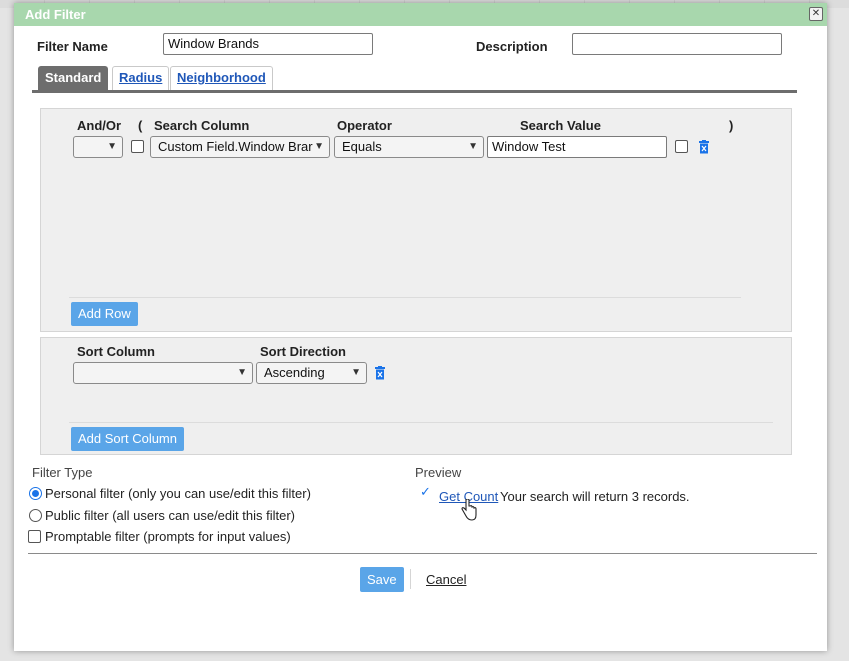 This screenshot has width=849, height=661. What do you see at coordinates (268, 44) in the screenshot?
I see `filter-name-input: Window Brands` at bounding box center [268, 44].